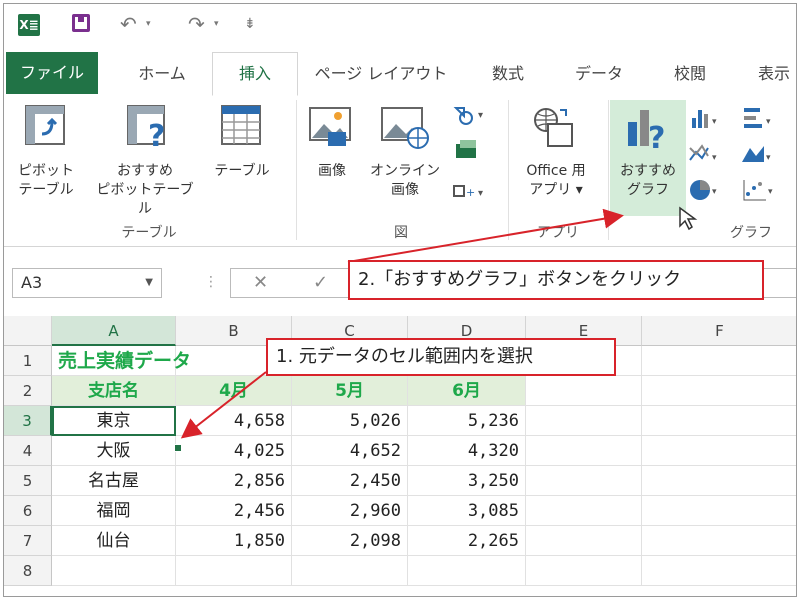 This screenshot has height=600, width=800. I want to click on data-cell: 4,025, so click(234, 451).